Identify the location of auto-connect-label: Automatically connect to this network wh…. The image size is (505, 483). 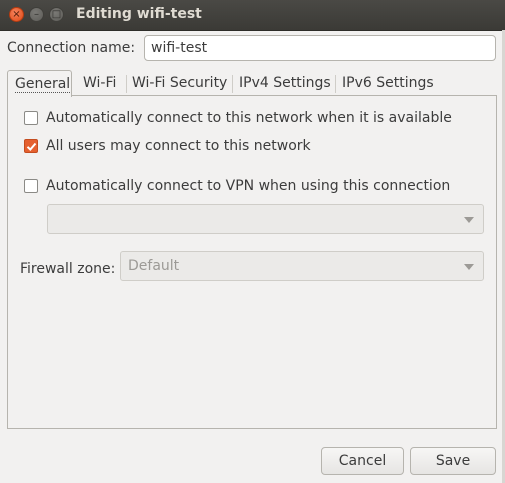
(249, 118).